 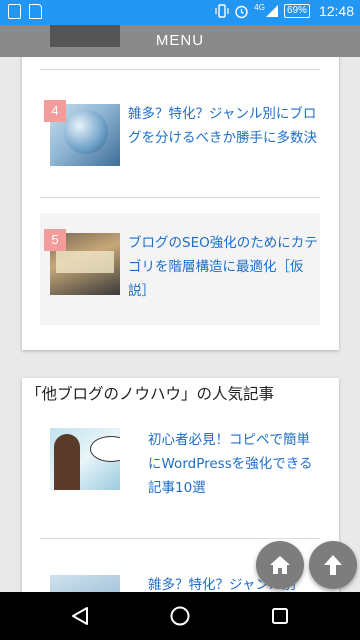 I want to click on article-title-link: 初心者必見！コピペで簡単にWordPressを強化できる記事10選, so click(x=234, y=464).